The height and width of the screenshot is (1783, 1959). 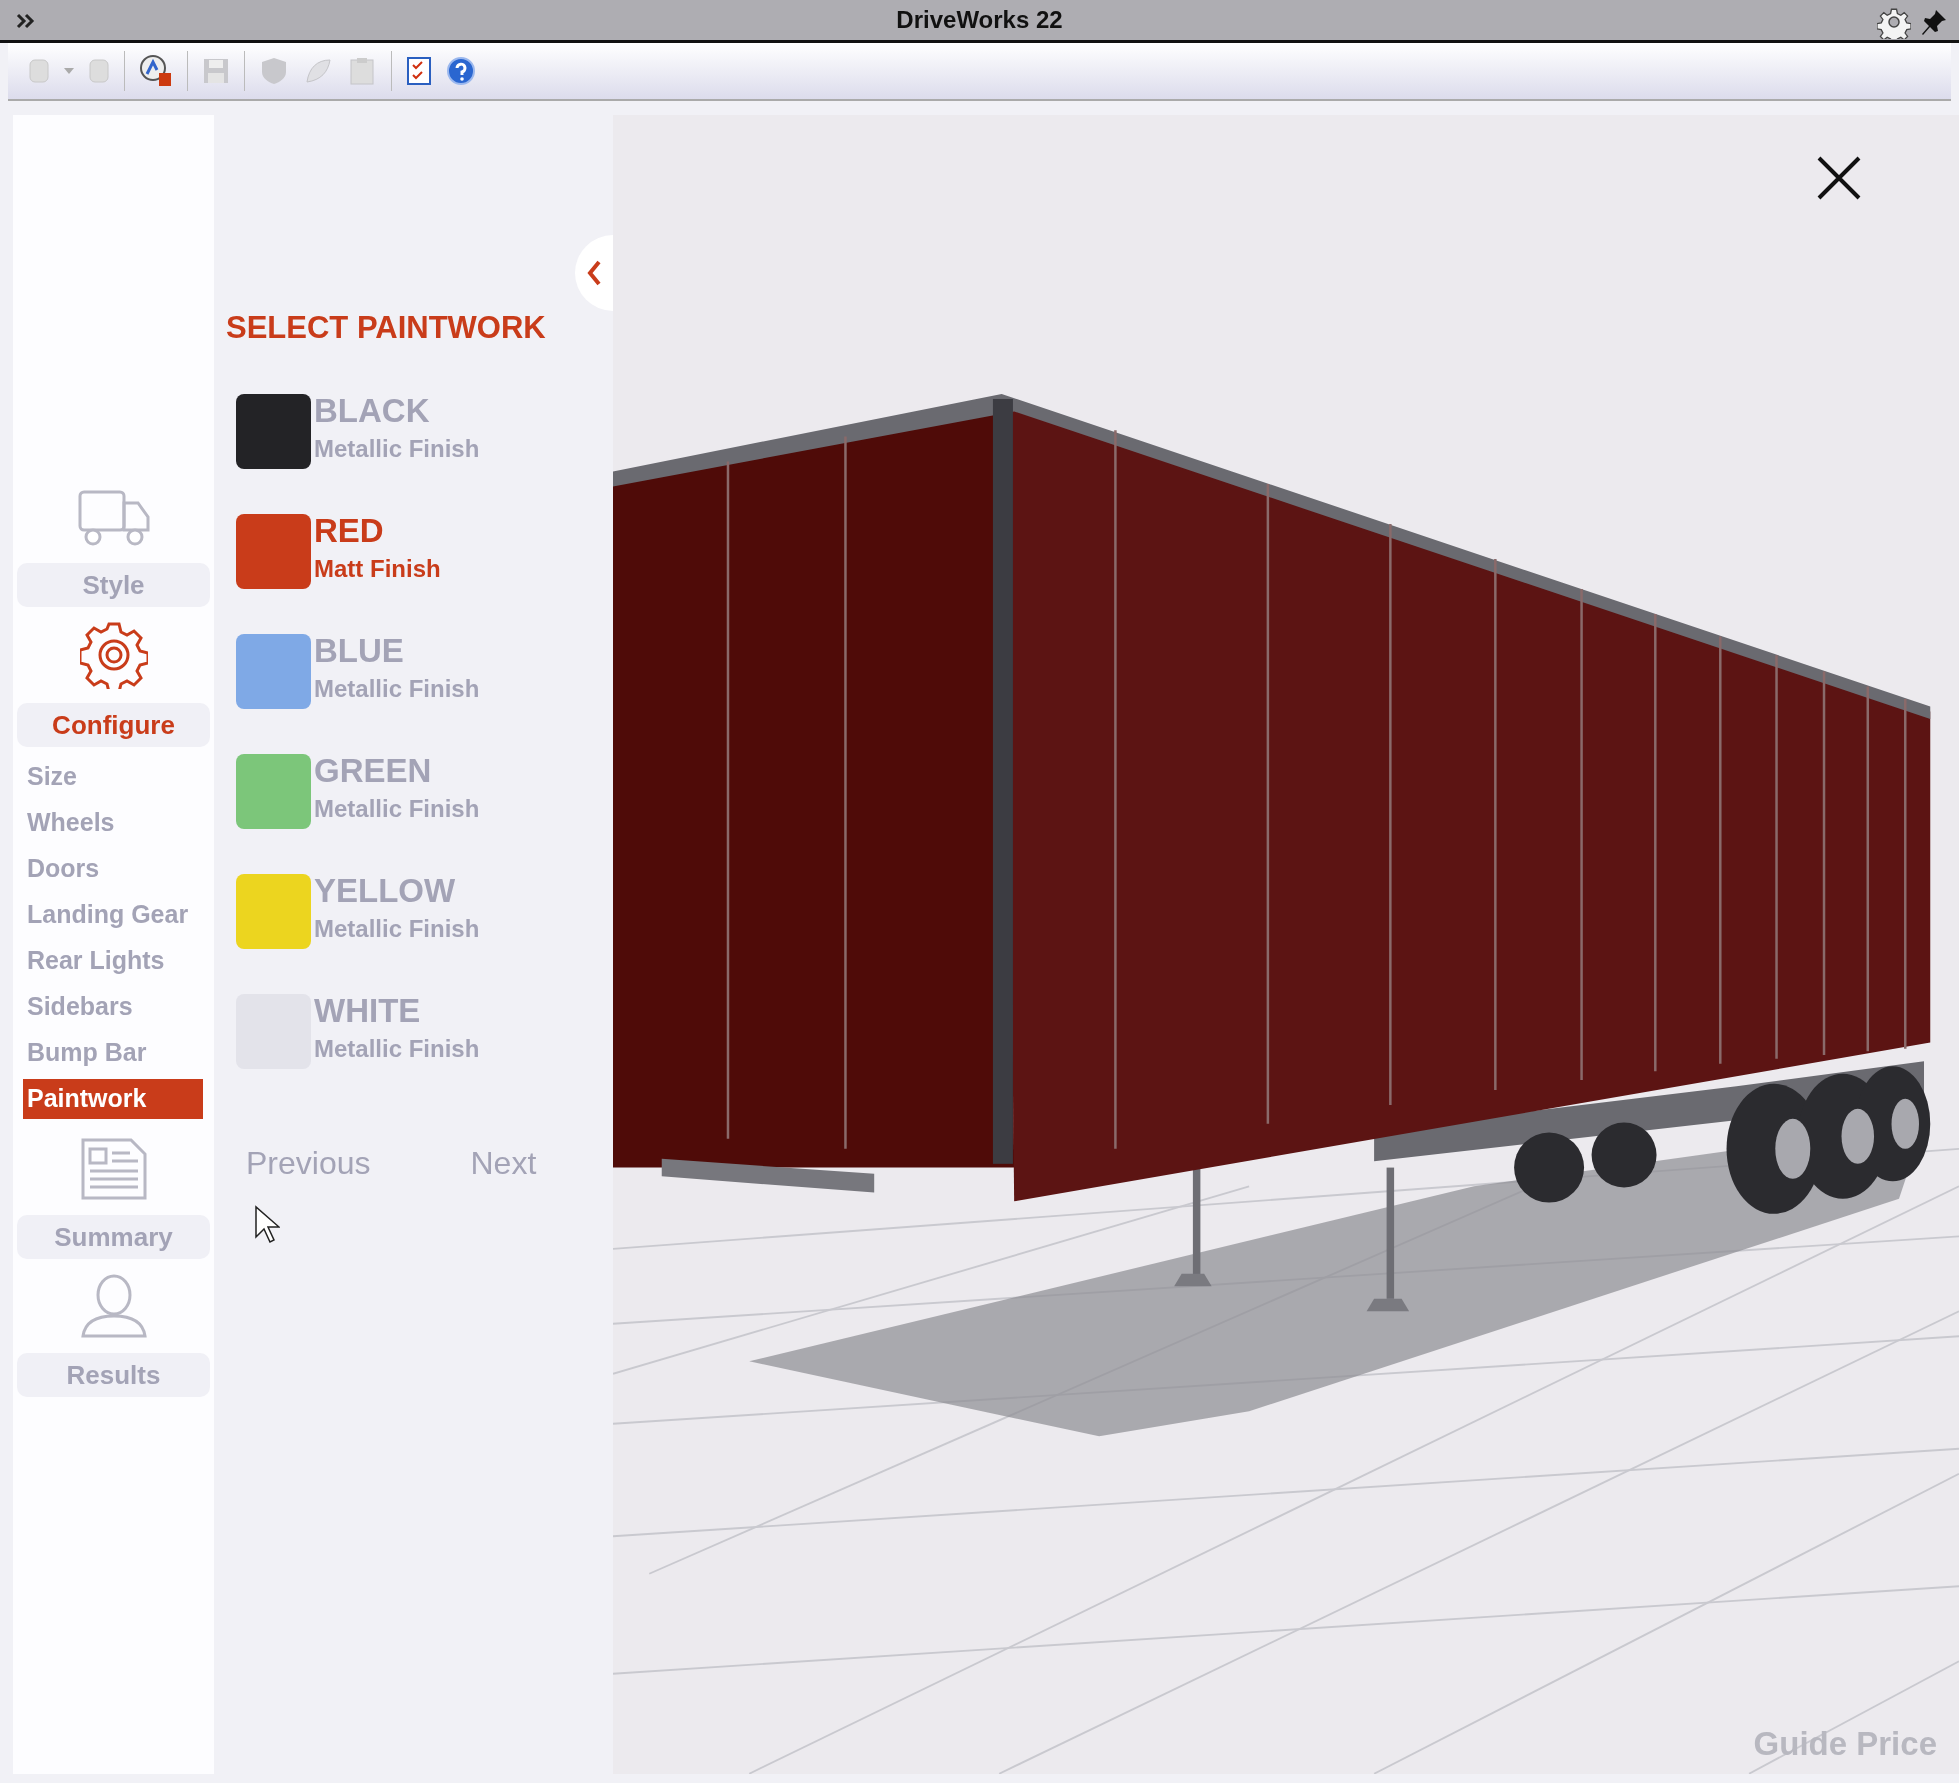 What do you see at coordinates (113, 1099) in the screenshot?
I see `sidebar-item: Paintwork` at bounding box center [113, 1099].